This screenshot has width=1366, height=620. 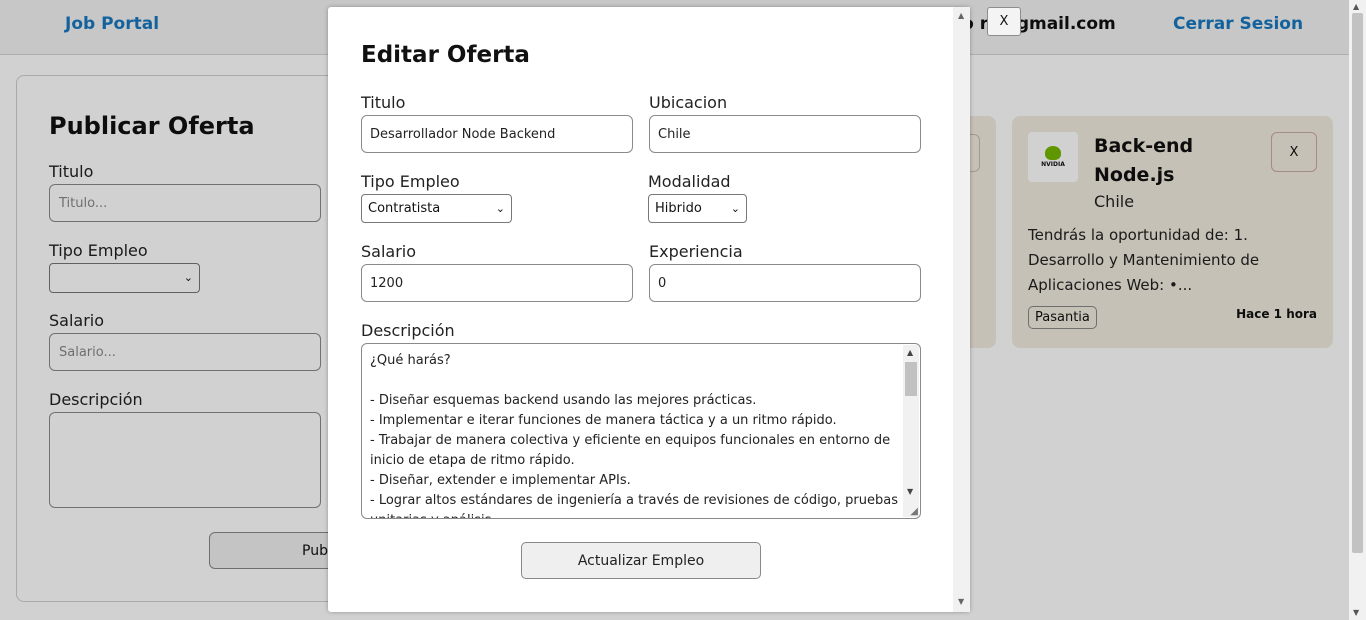 I want to click on modalidad-select: Hibrido ⌄, so click(x=697, y=208).